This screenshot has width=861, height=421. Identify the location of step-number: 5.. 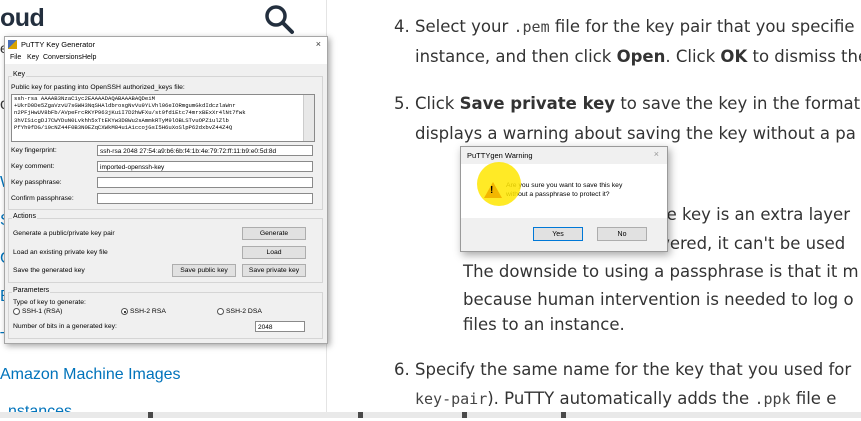
(402, 103).